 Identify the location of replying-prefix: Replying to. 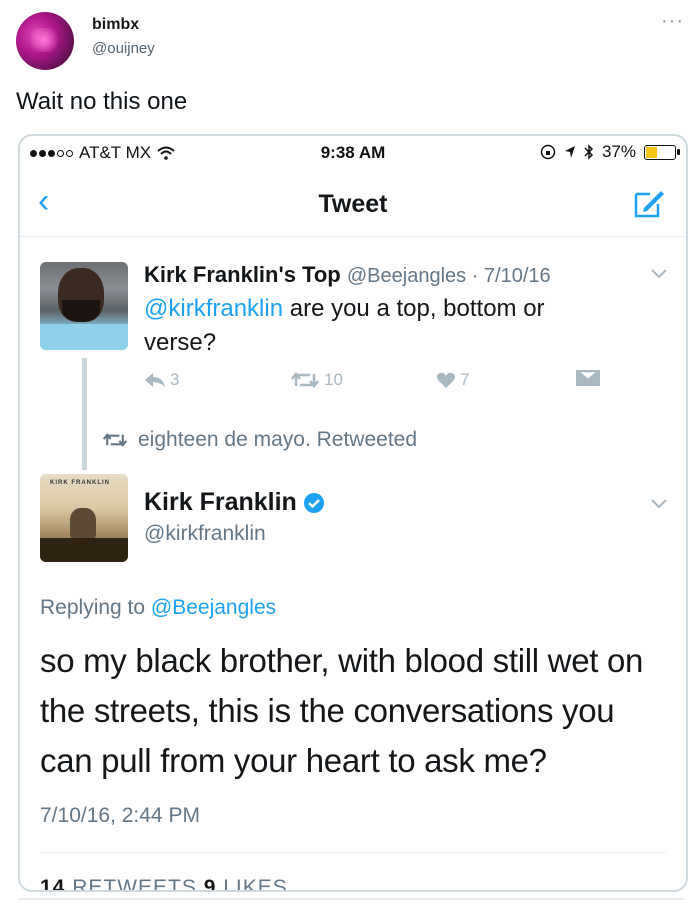
(95, 607).